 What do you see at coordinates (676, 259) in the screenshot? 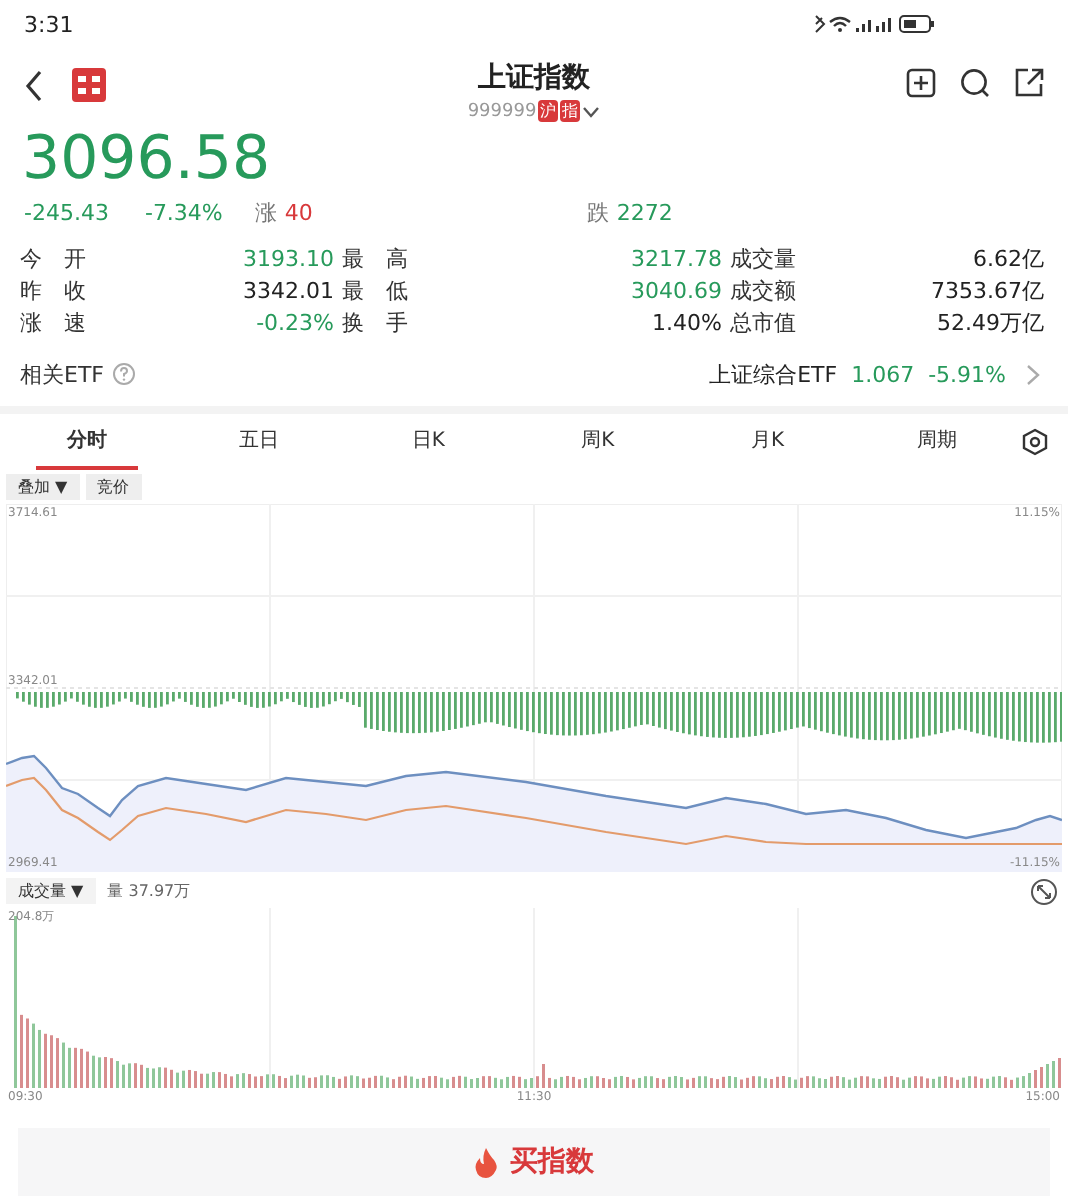
I see `stat-value: 3217.78` at bounding box center [676, 259].